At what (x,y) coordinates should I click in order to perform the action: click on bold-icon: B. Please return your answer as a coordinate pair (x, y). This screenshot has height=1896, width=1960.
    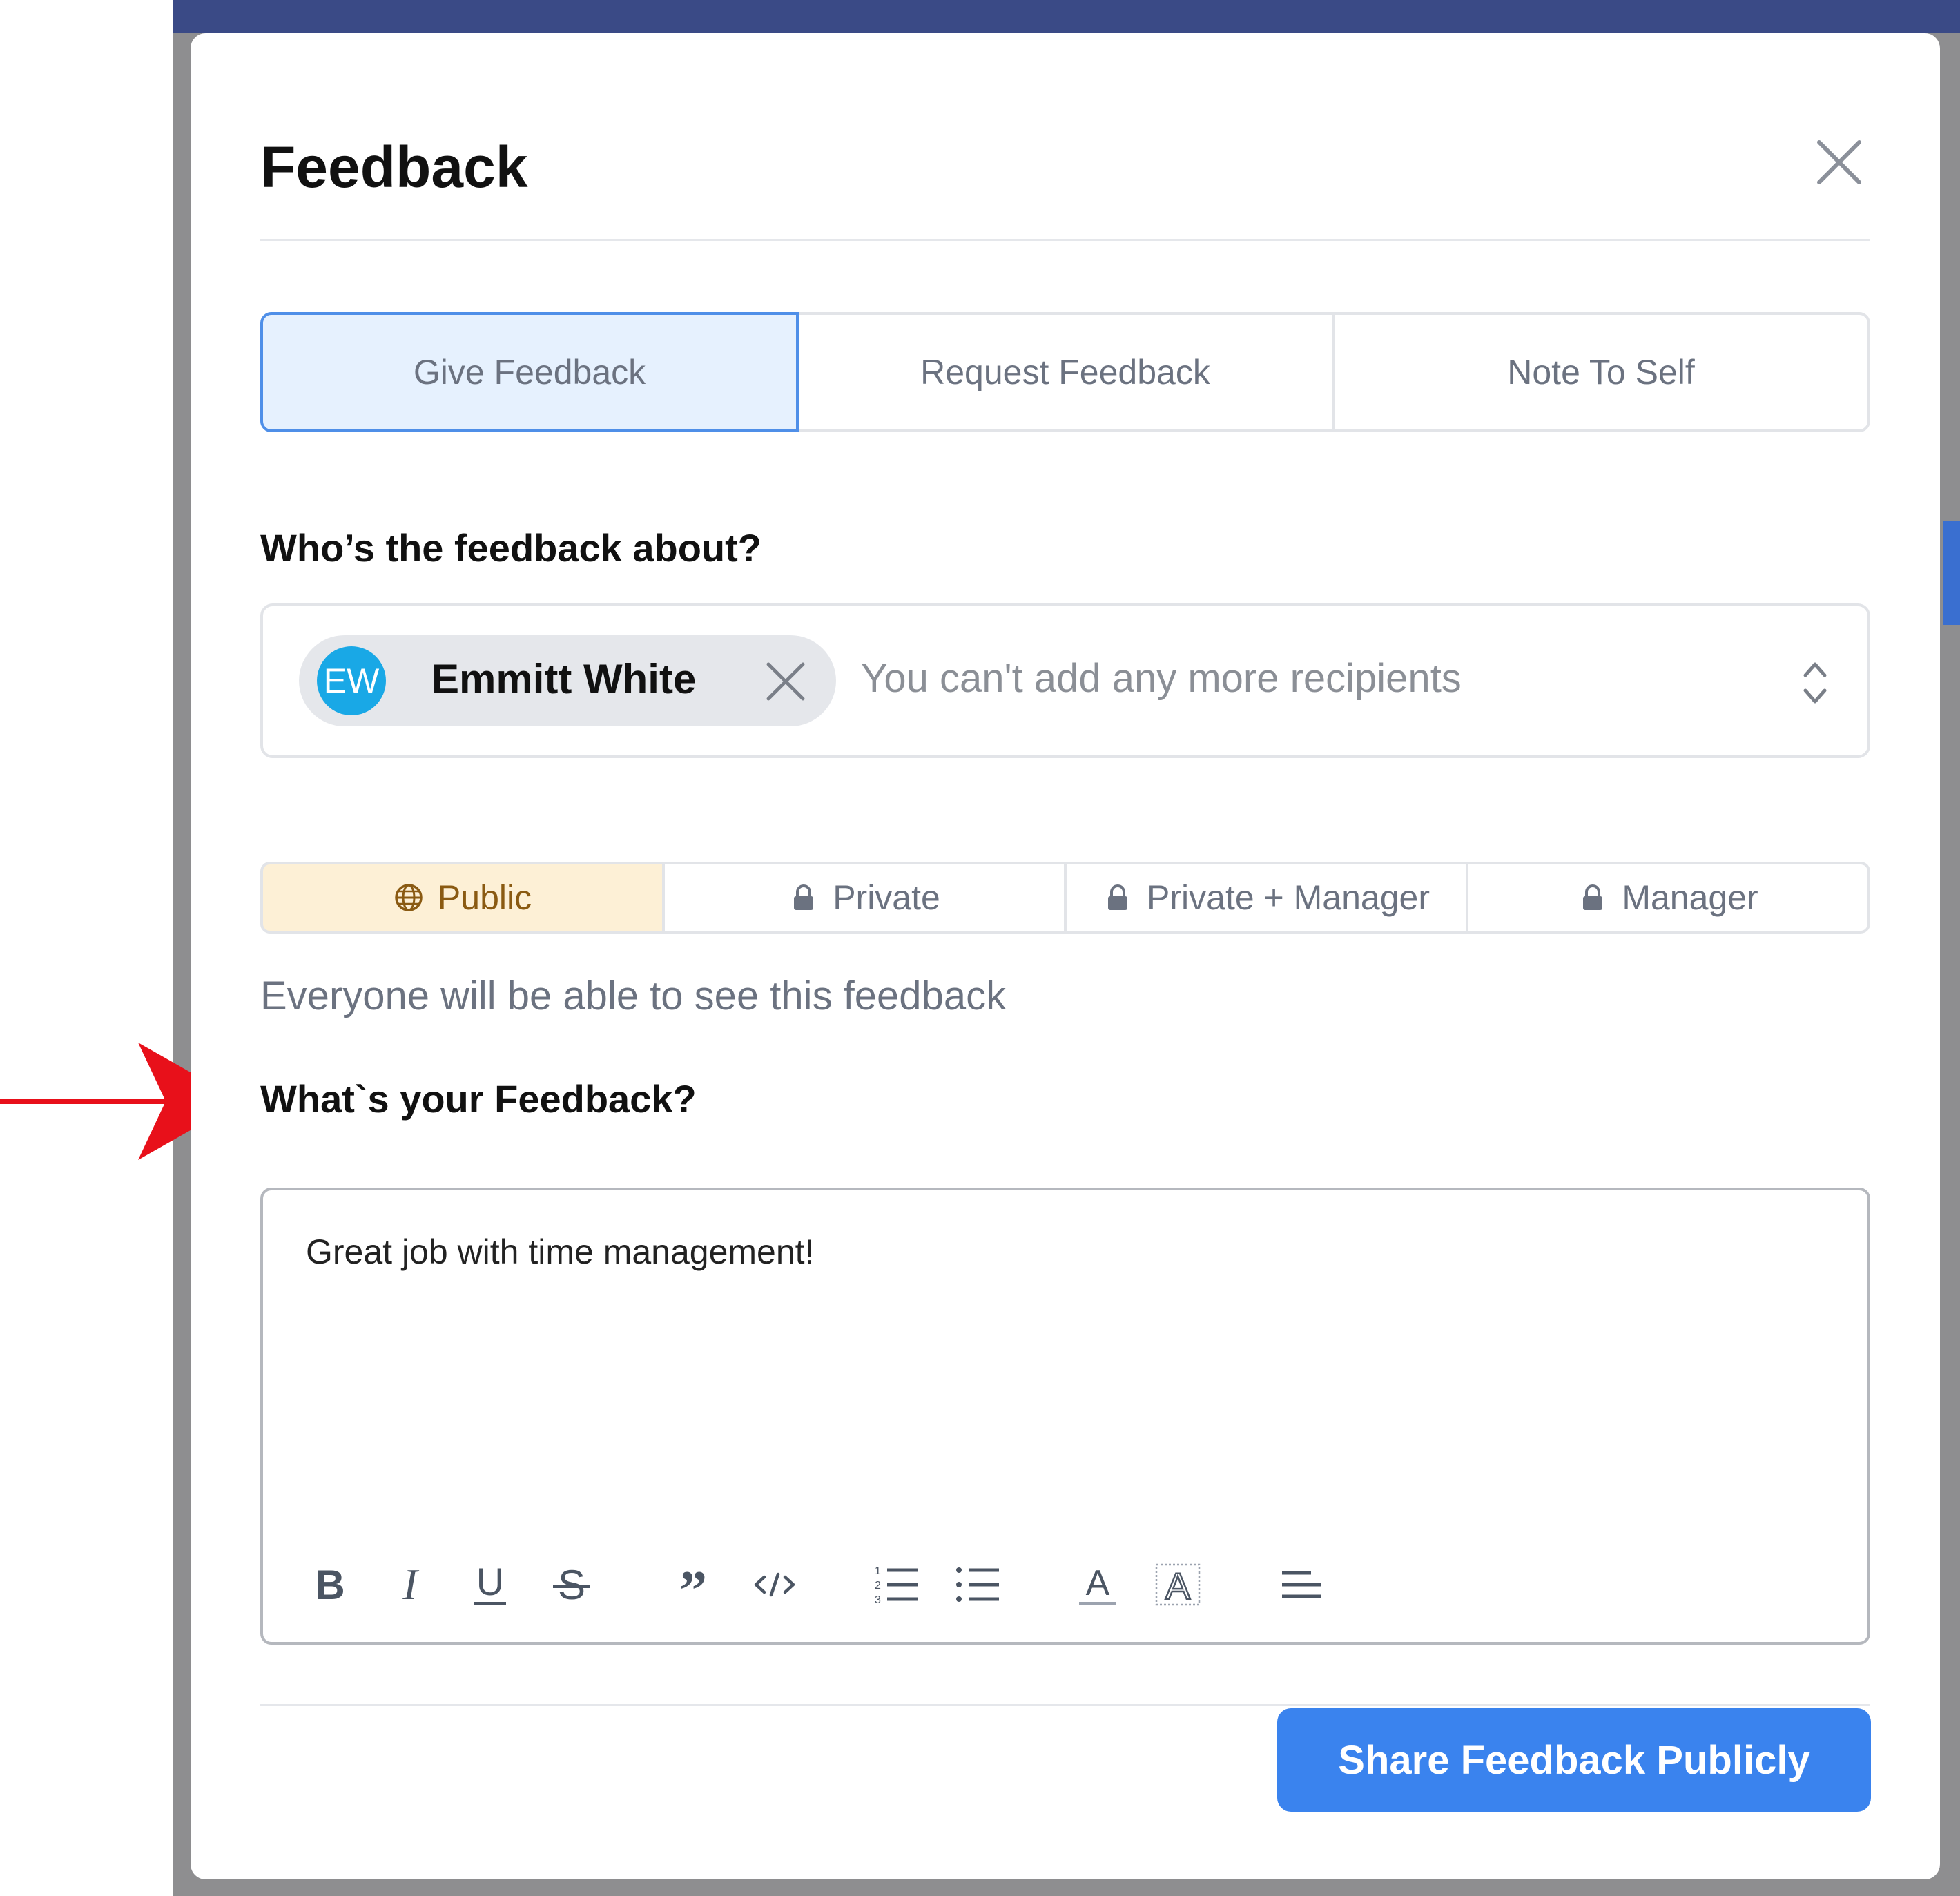
    Looking at the image, I should click on (330, 1585).